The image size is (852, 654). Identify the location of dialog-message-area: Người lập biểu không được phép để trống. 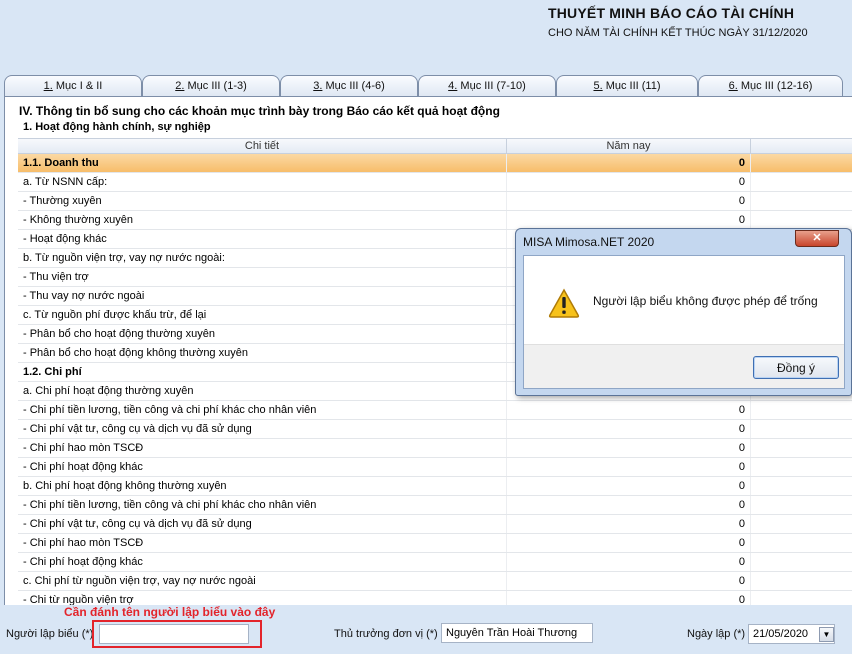
(684, 300).